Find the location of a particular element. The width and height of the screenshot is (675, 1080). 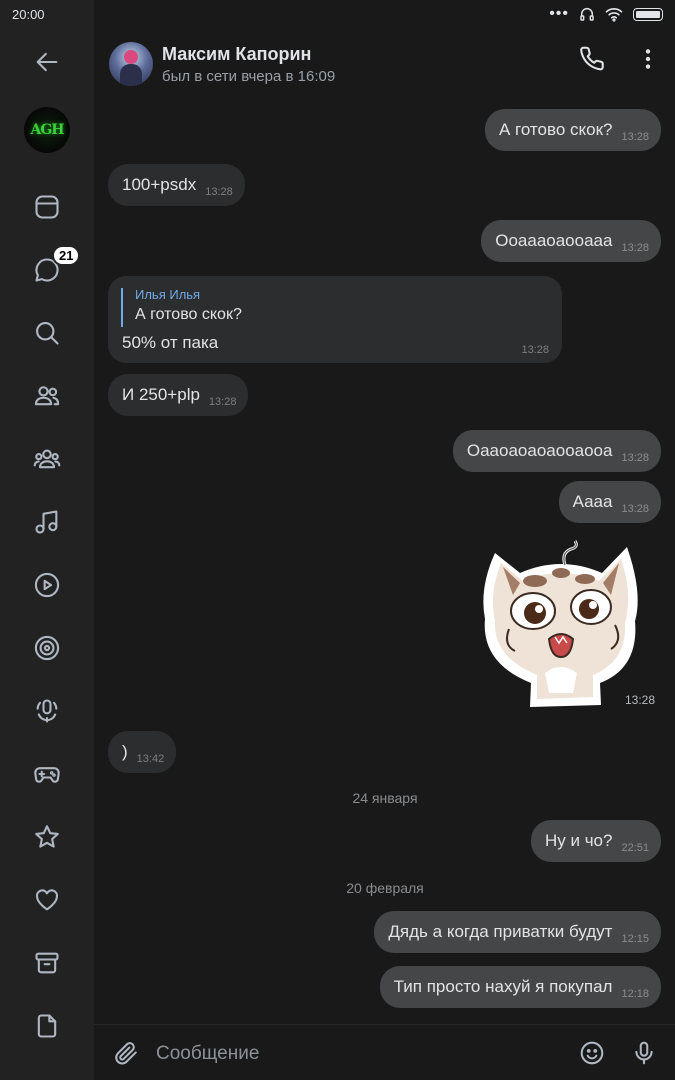

status-bar: 20:00 ••• is located at coordinates (337, 14).